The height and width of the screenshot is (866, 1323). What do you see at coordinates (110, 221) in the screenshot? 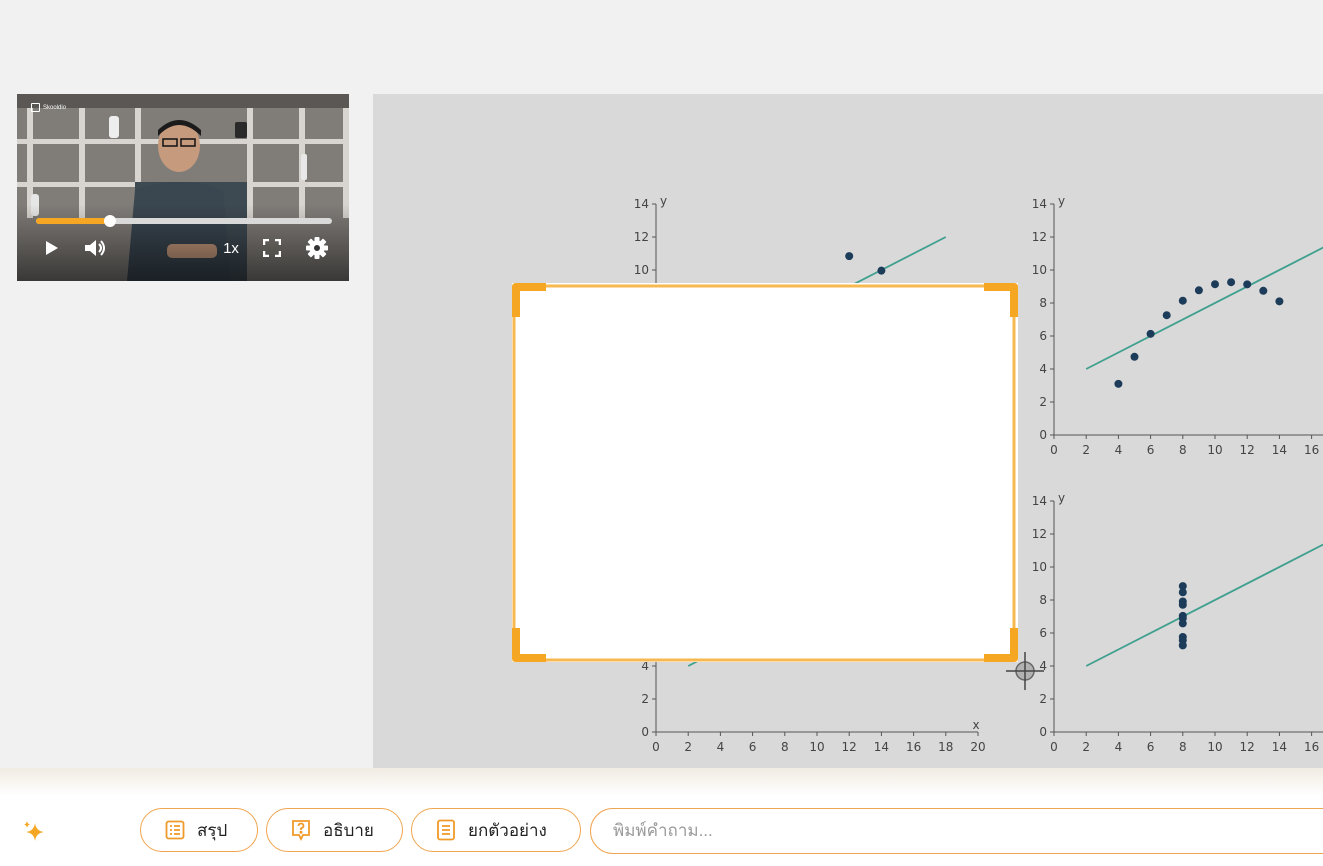
I see `progress-knob` at bounding box center [110, 221].